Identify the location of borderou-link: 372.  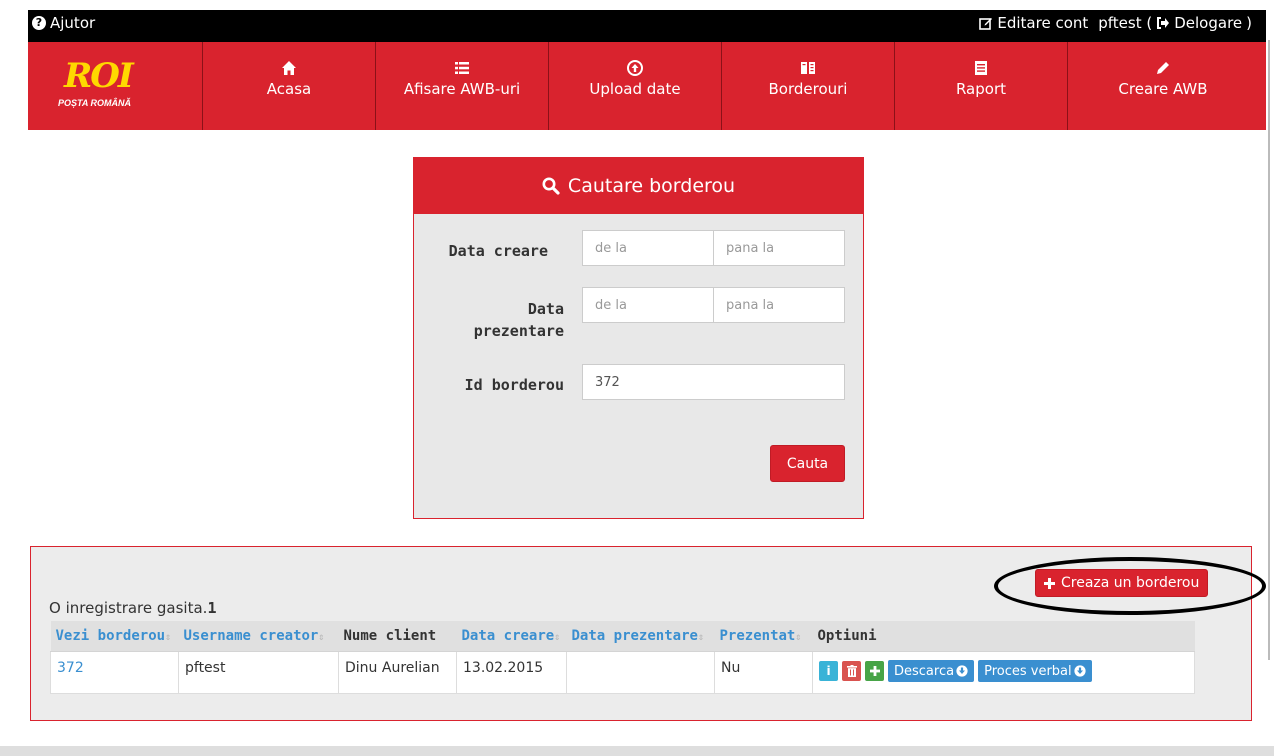
(70, 668).